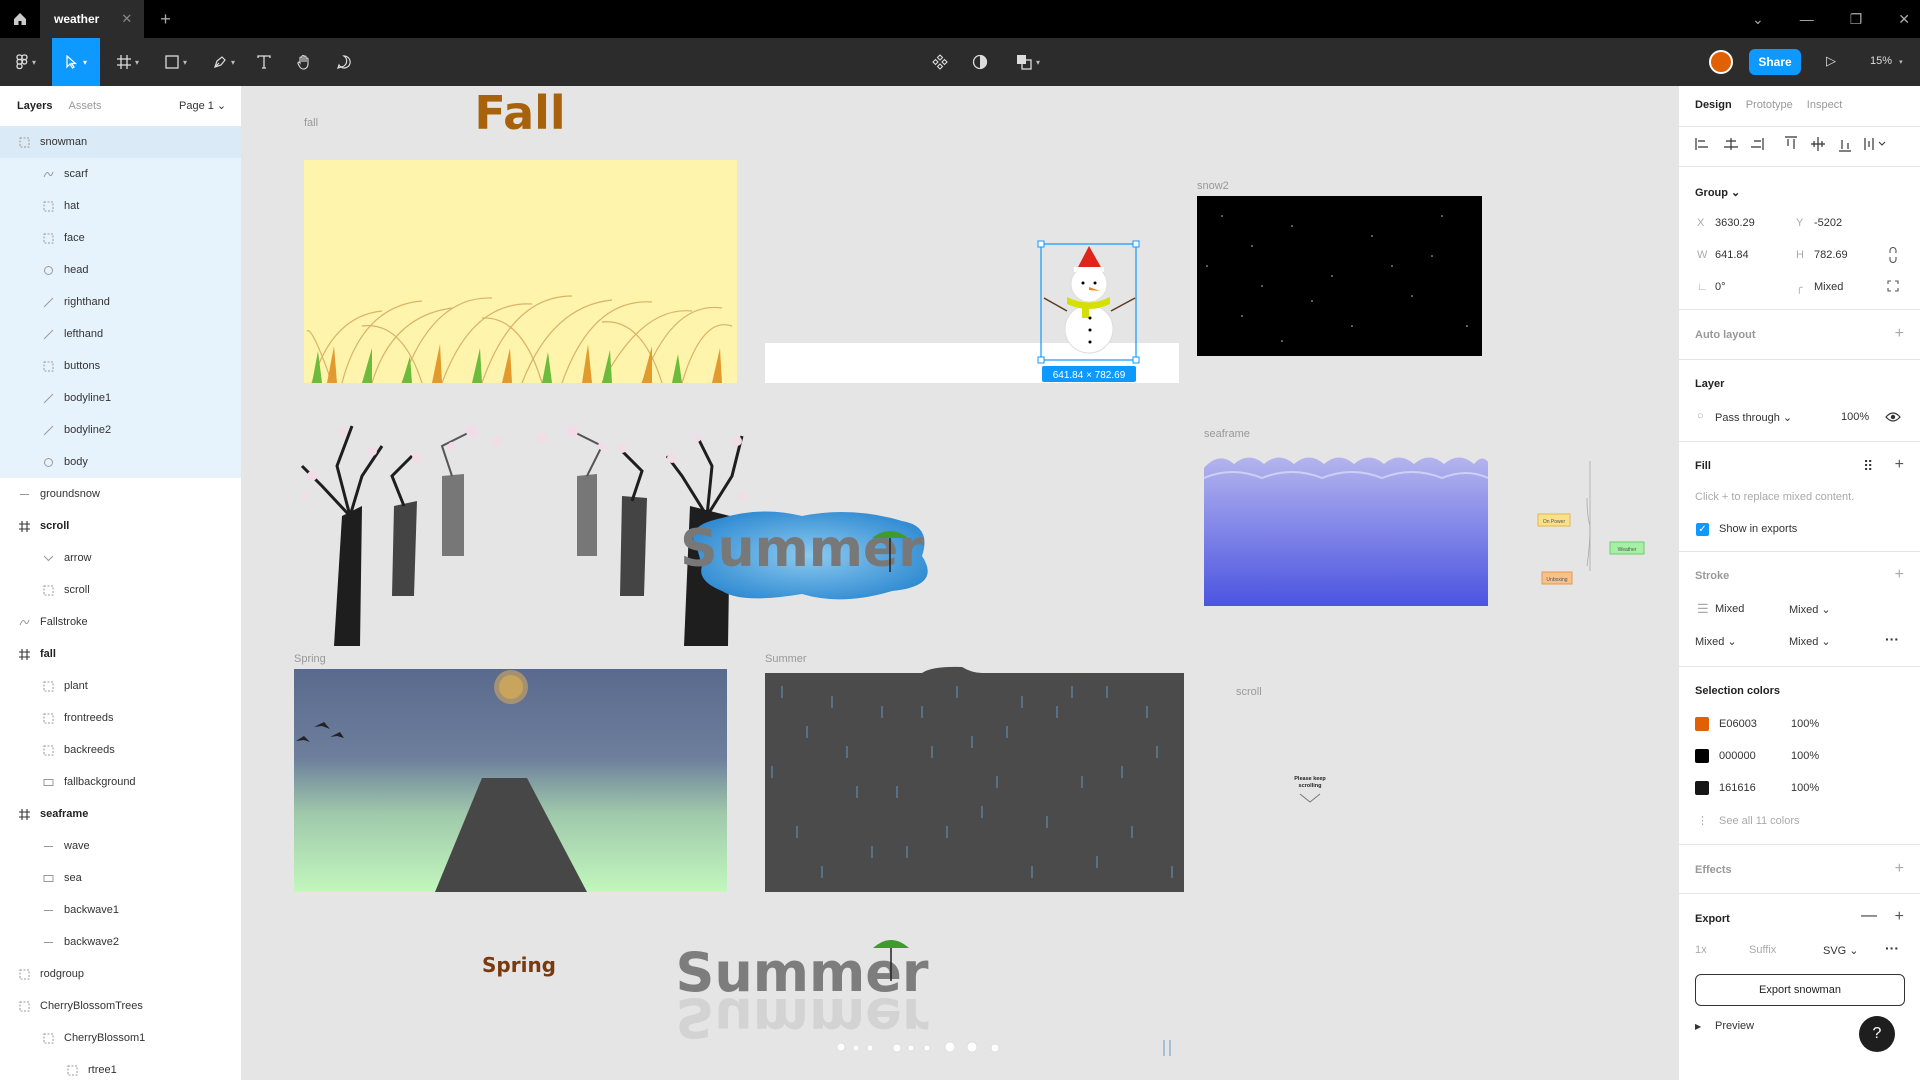 Image resolution: width=1920 pixels, height=1080 pixels. I want to click on layer-row: backreeds, so click(120, 750).